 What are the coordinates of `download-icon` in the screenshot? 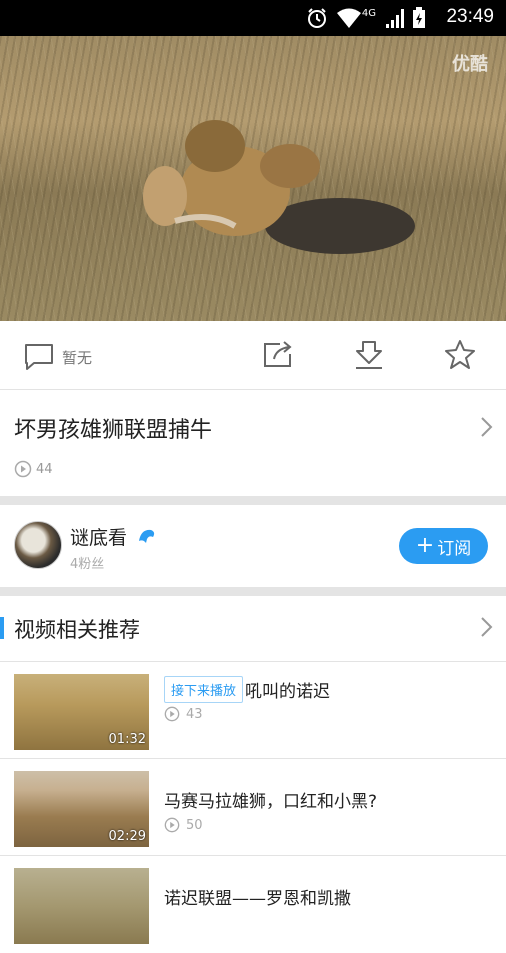 It's located at (369, 355).